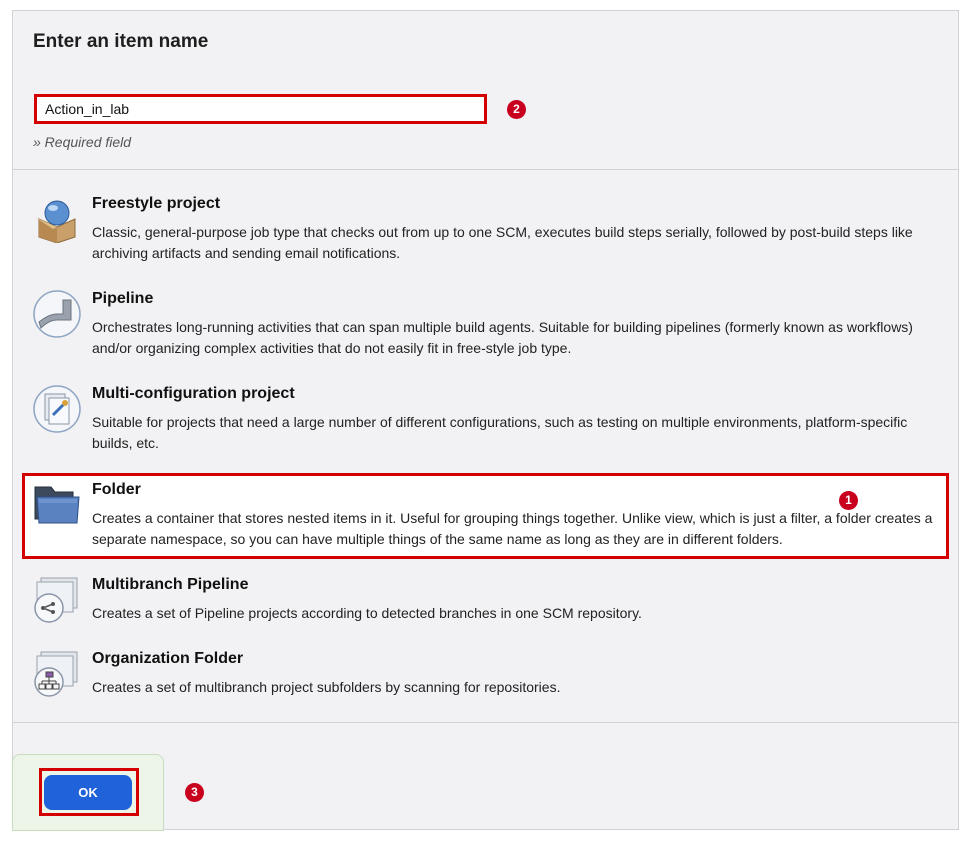  Describe the element at coordinates (57, 674) in the screenshot. I see `organization-folder-icon` at that location.